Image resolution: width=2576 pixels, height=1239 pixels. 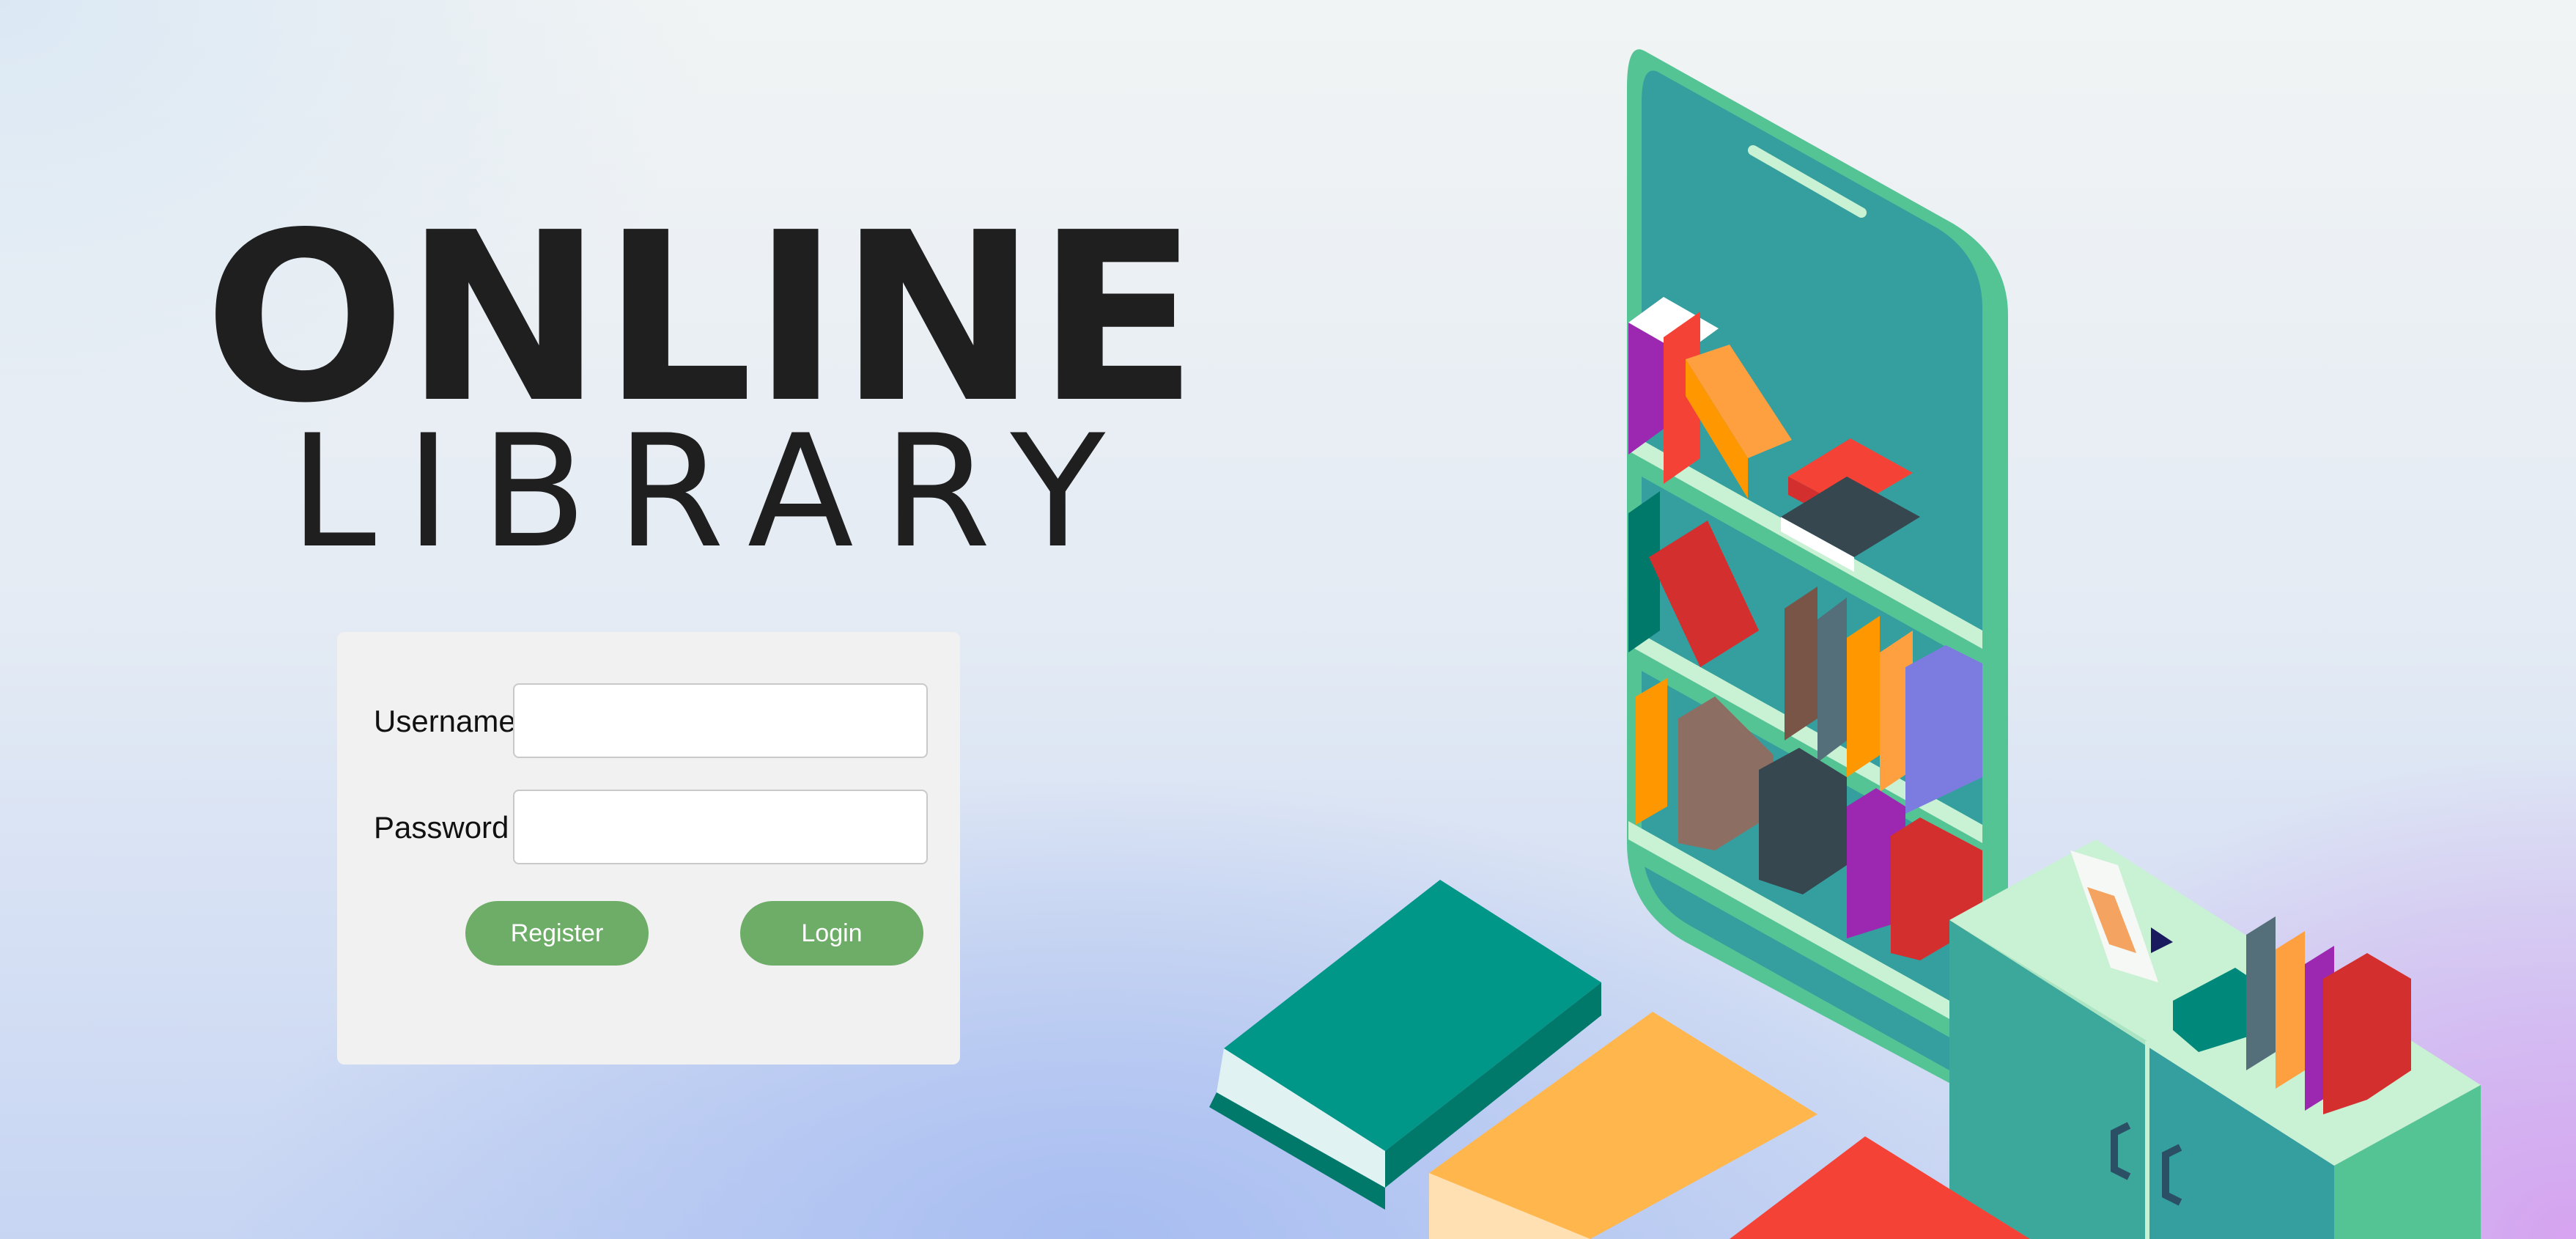 I want to click on username-input, so click(x=720, y=720).